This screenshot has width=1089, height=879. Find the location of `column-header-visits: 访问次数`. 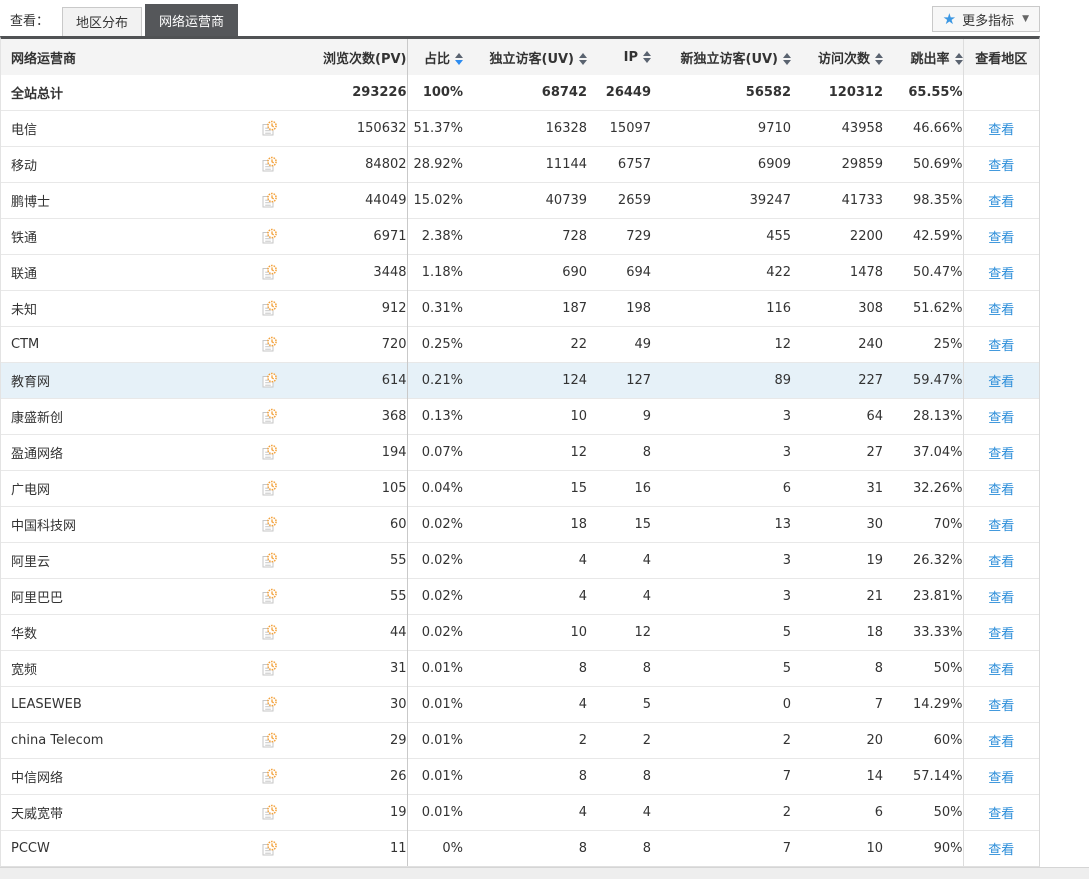

column-header-visits: 访问次数 is located at coordinates (837, 57).